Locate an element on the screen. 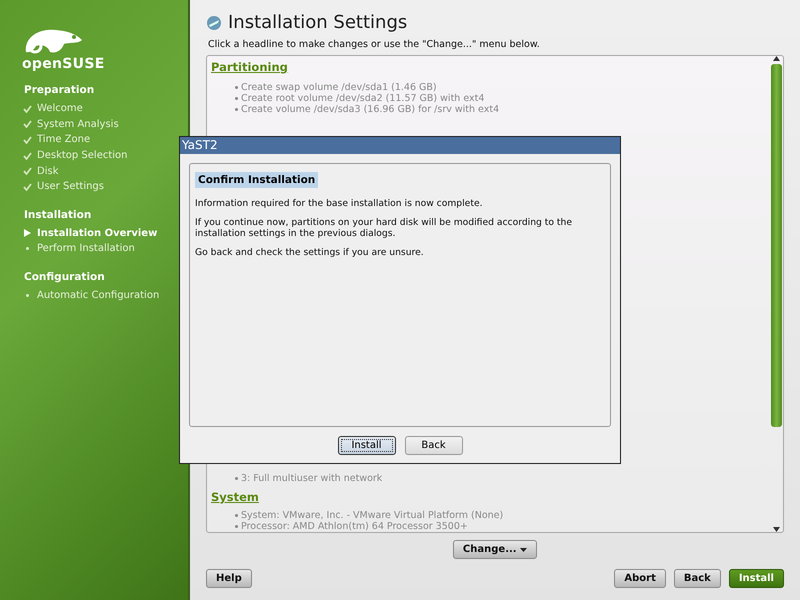  sidebar-item: Desktop Selection is located at coordinates (82, 156).